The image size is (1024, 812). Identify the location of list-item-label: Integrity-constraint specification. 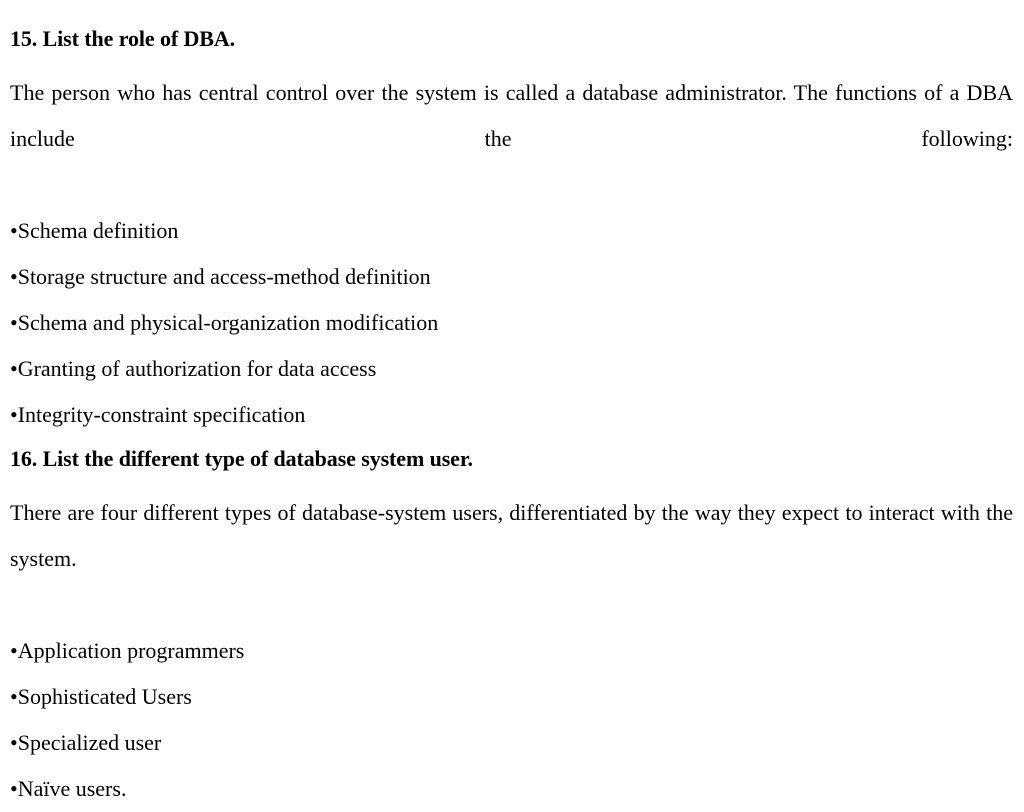
(161, 414).